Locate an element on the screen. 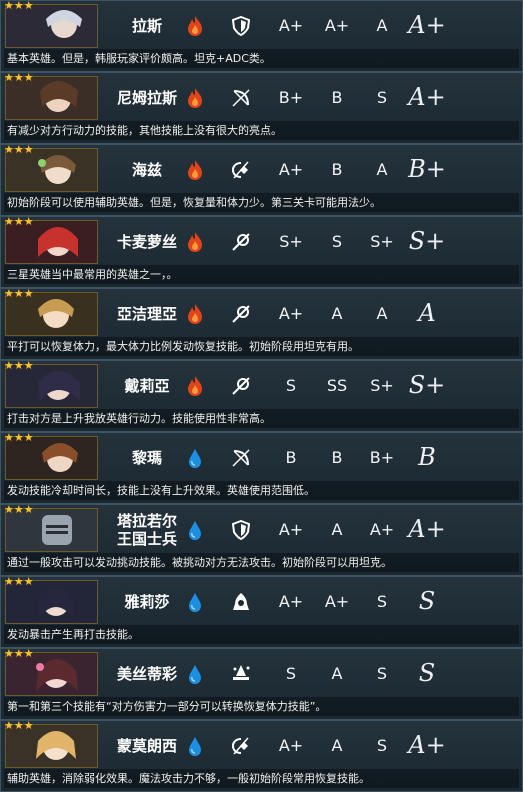 This screenshot has width=523, height=792. hero-name: 亞洁理亞 is located at coordinates (146, 314).